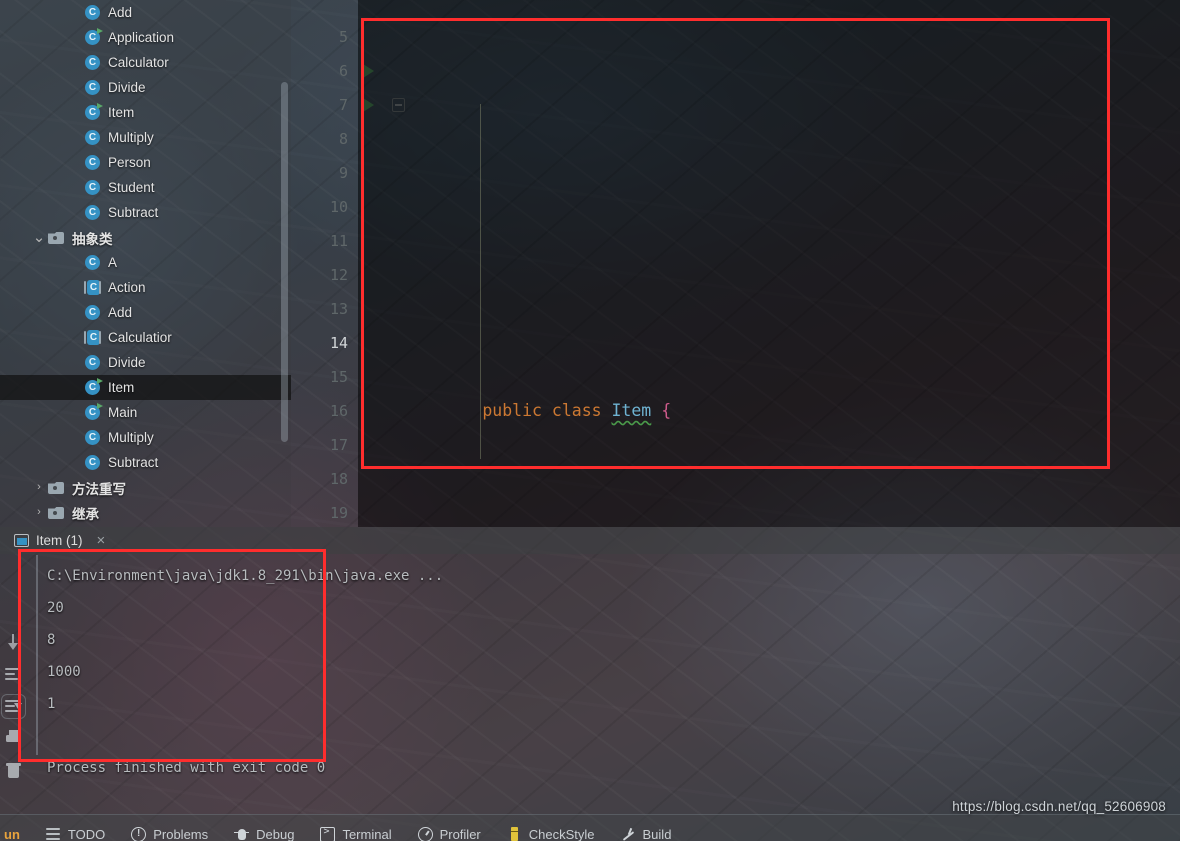 The height and width of the screenshot is (841, 1180). I want to click on tree-item-student: Student, so click(145, 187).